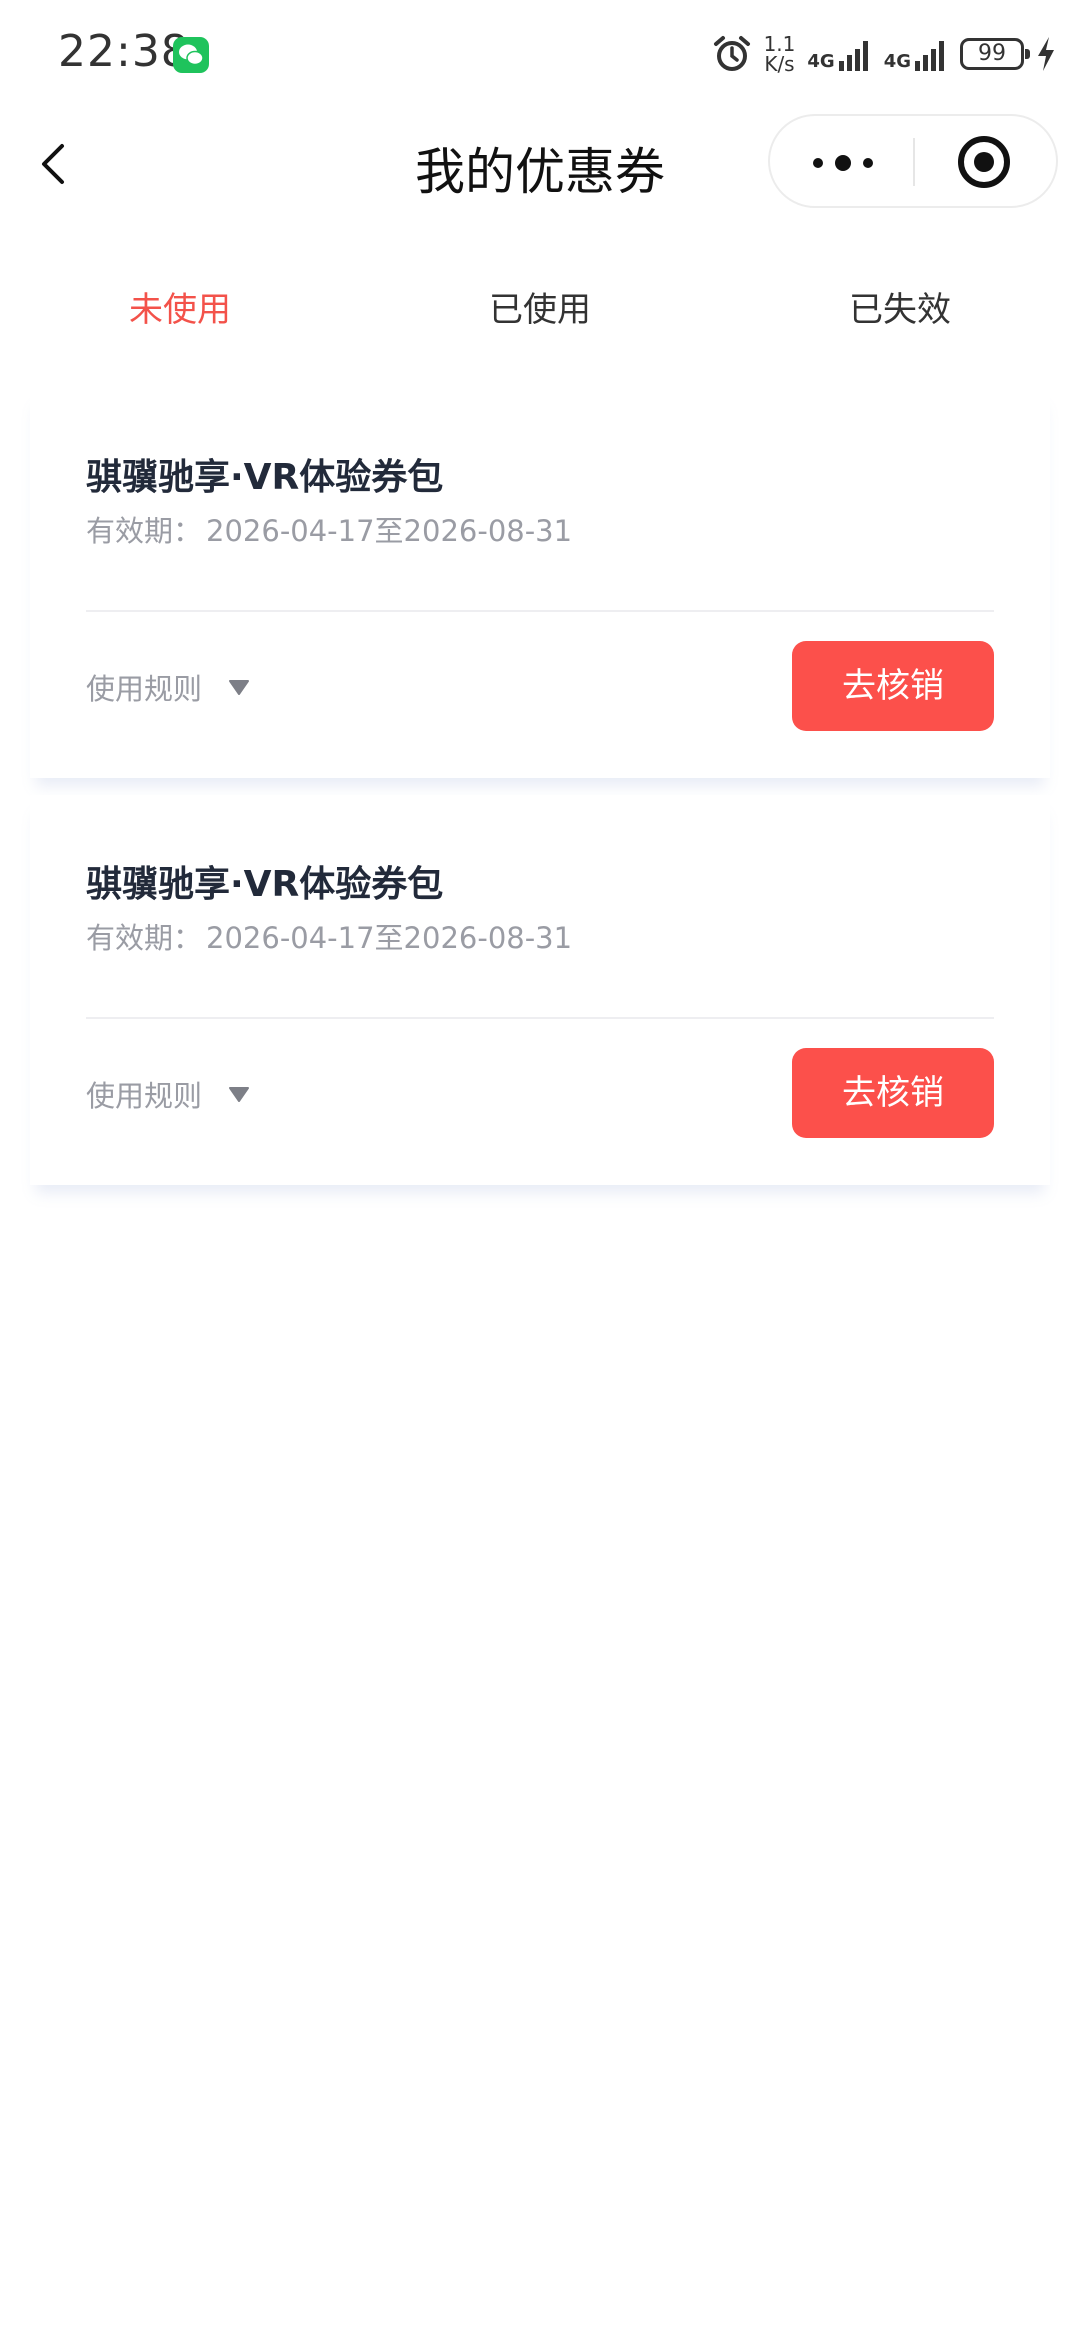  I want to click on coupon-tabs: 未使用 已使用 已失效, so click(540, 307).